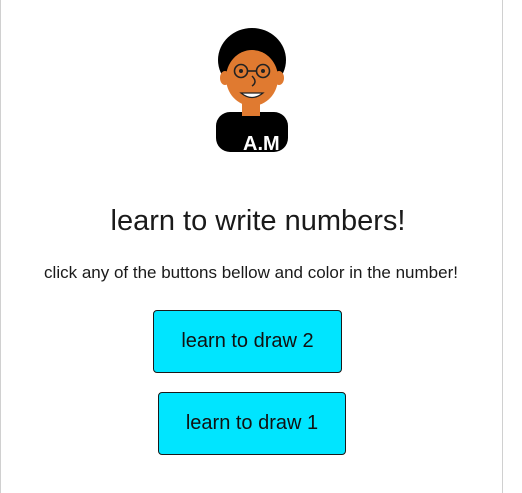  I want to click on eye-right, so click(263, 71).